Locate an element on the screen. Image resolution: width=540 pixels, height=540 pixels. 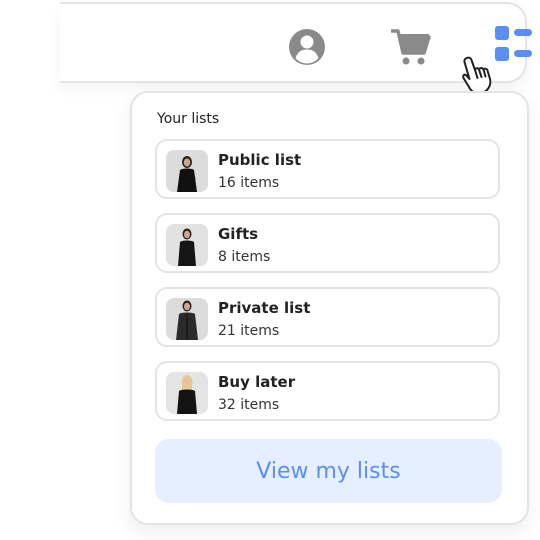
list-count: 21 items is located at coordinates (249, 331).